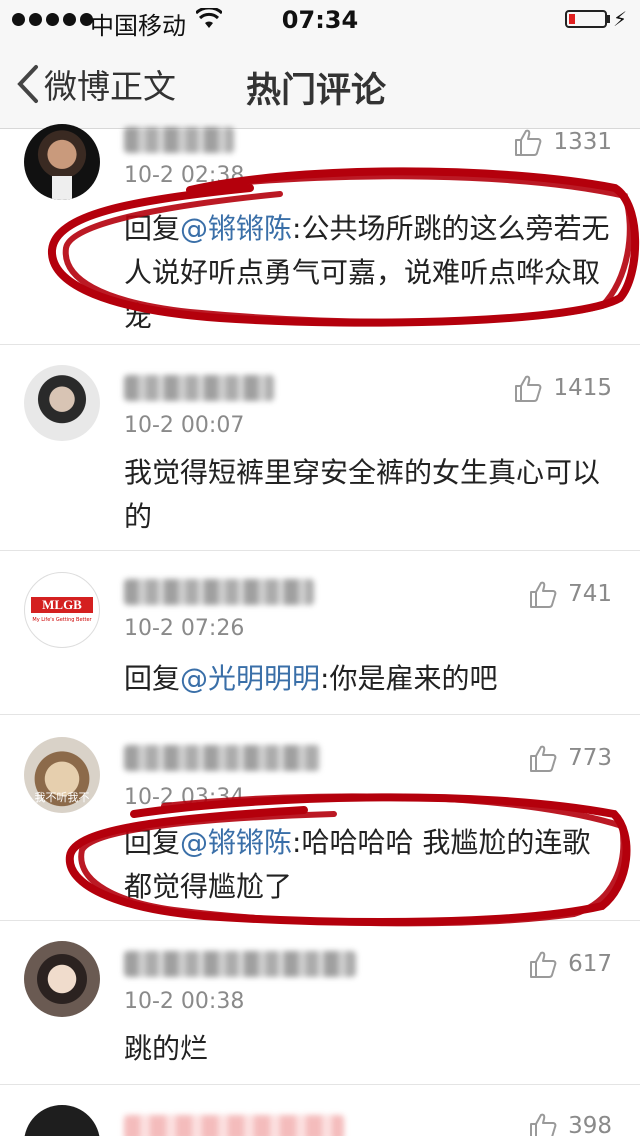  I want to click on comment-time: 10-2 00:07, so click(184, 425).